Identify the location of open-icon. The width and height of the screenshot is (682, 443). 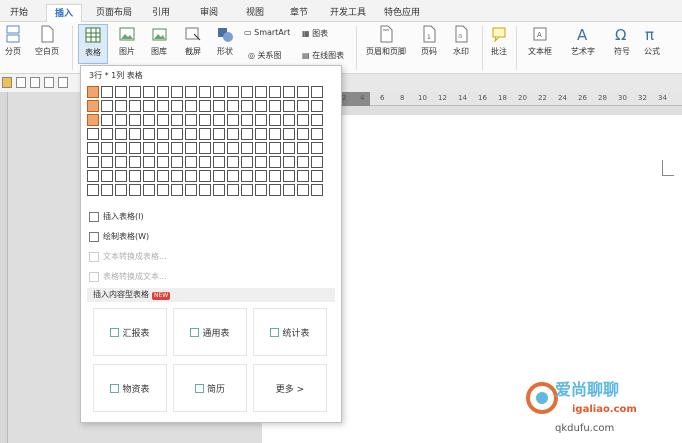
(7, 82).